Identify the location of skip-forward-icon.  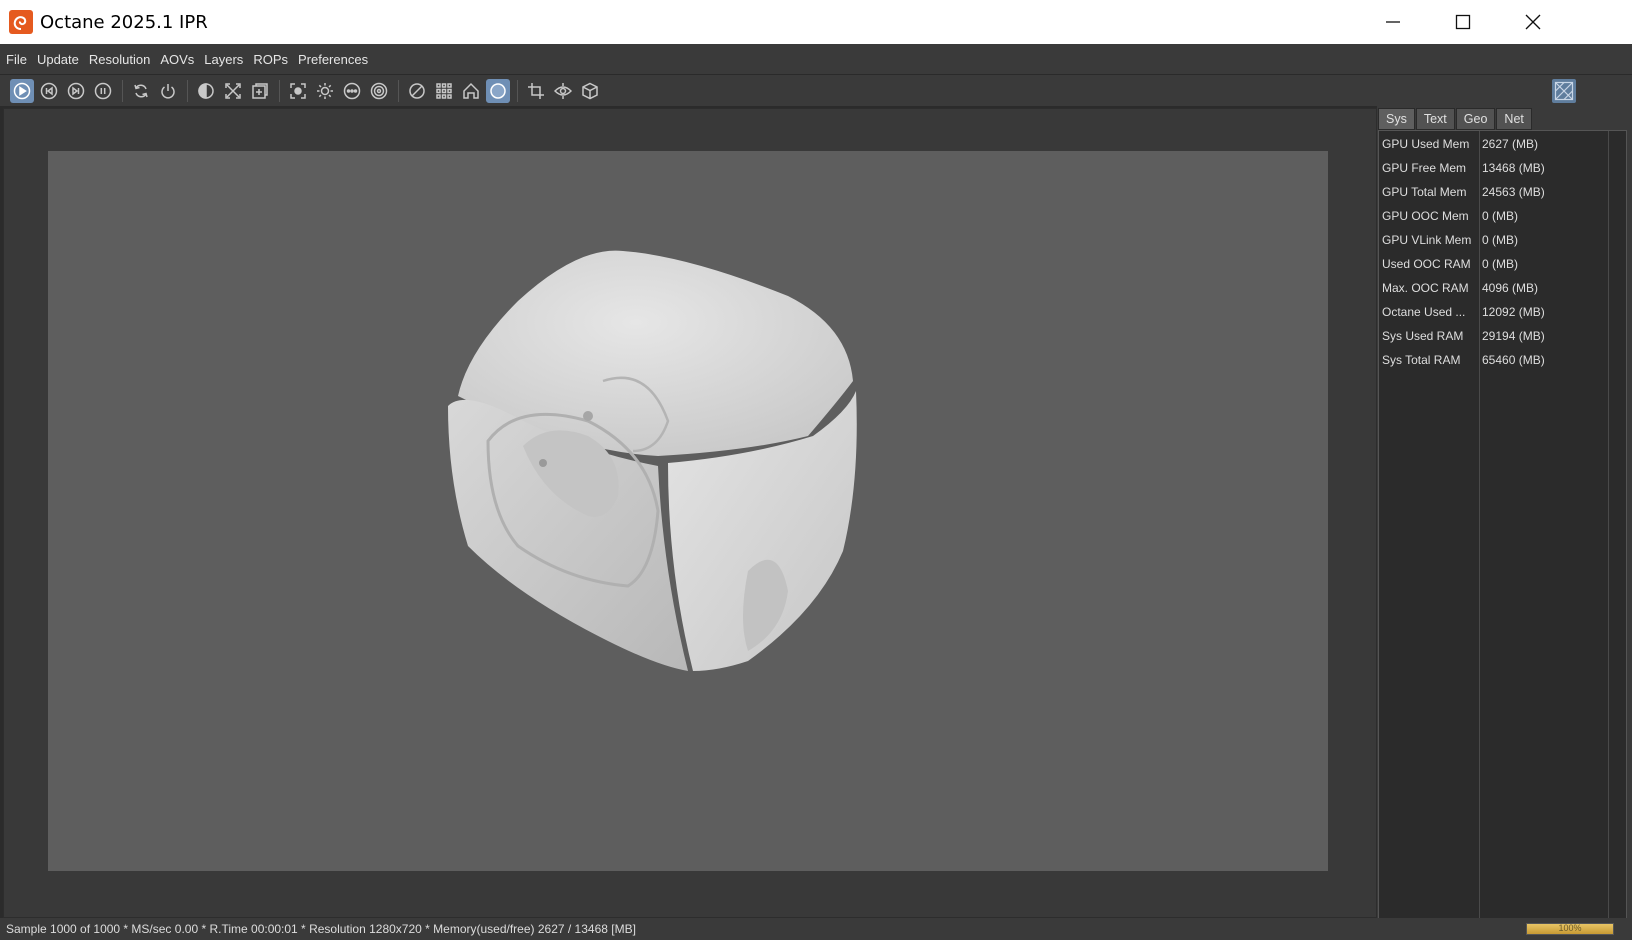
(76, 90).